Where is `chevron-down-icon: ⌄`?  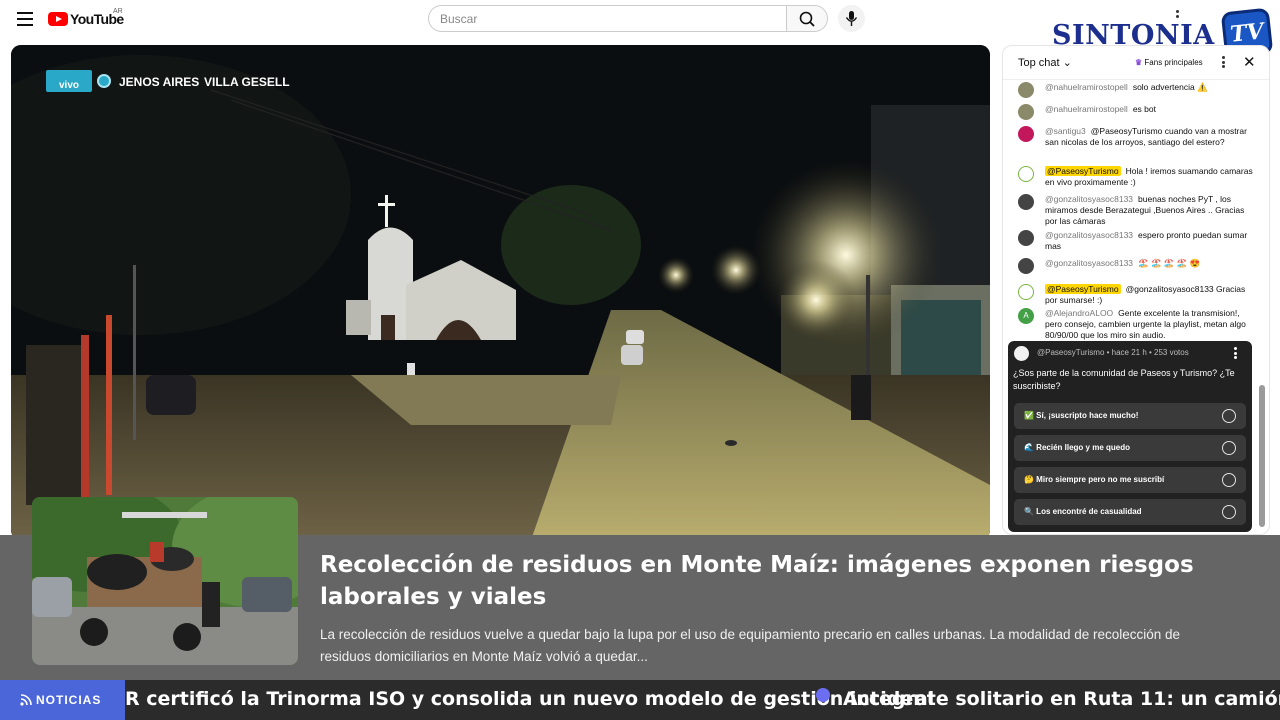 chevron-down-icon: ⌄ is located at coordinates (1067, 63).